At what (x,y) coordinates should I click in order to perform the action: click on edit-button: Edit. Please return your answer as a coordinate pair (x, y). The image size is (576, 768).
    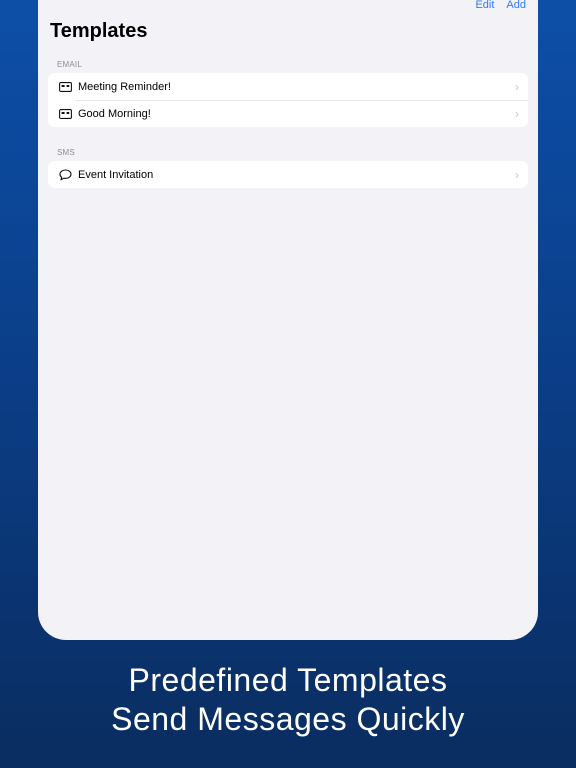
    Looking at the image, I should click on (484, 6).